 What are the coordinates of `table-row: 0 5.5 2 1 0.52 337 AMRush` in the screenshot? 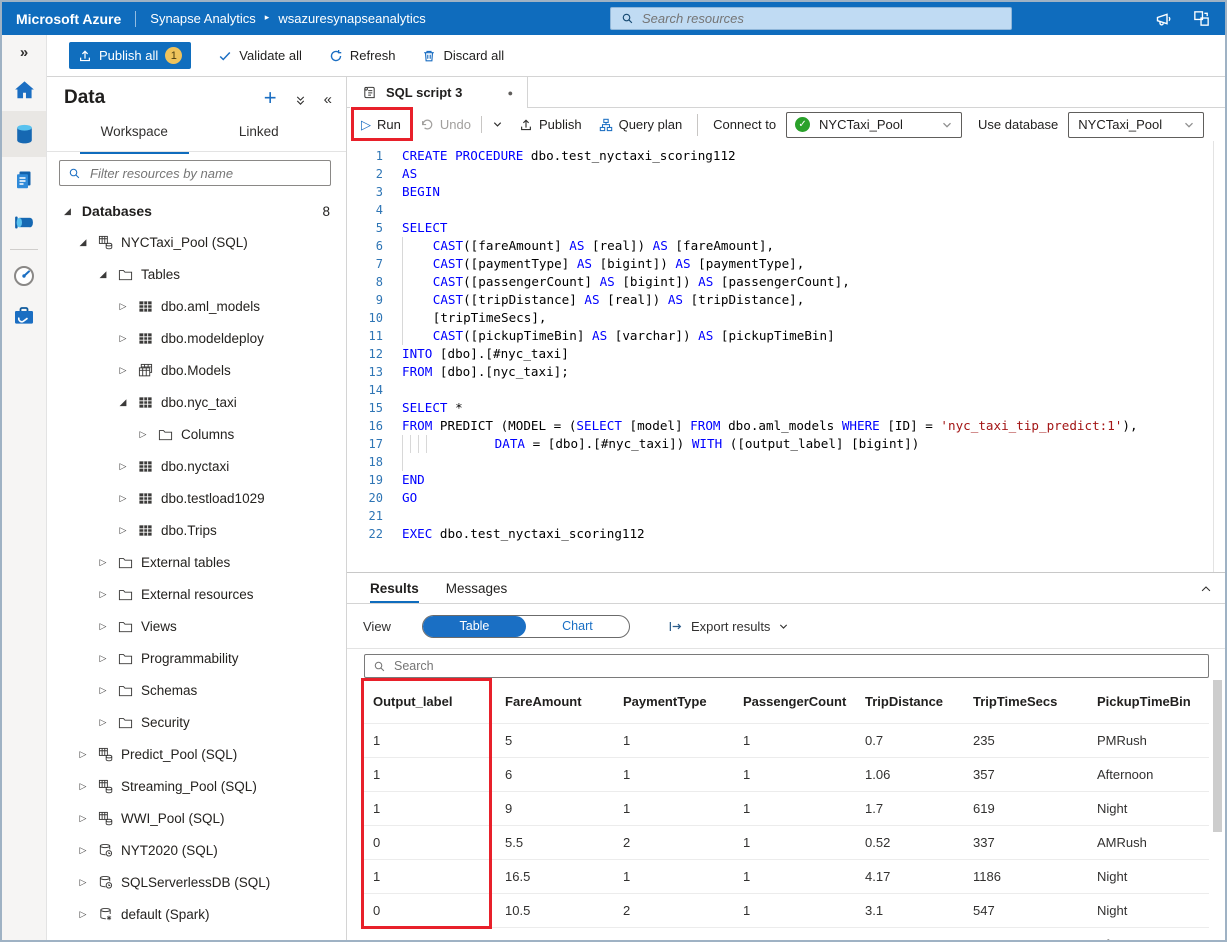 It's located at (786, 842).